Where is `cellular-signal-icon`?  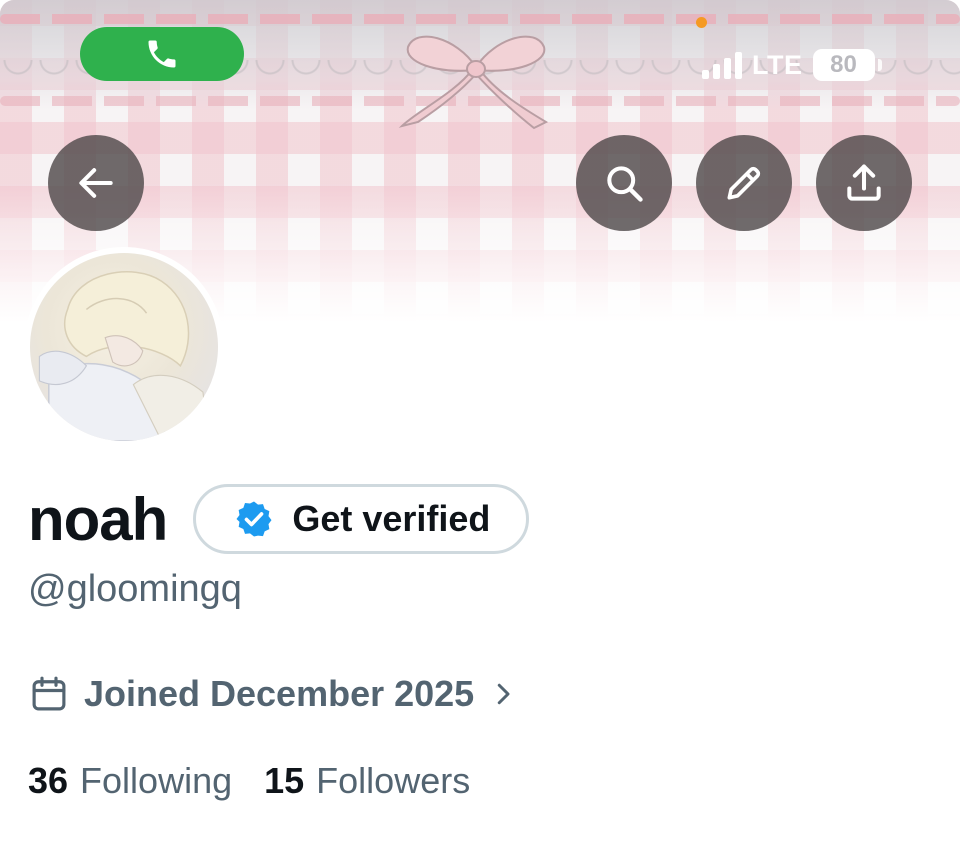 cellular-signal-icon is located at coordinates (722, 65).